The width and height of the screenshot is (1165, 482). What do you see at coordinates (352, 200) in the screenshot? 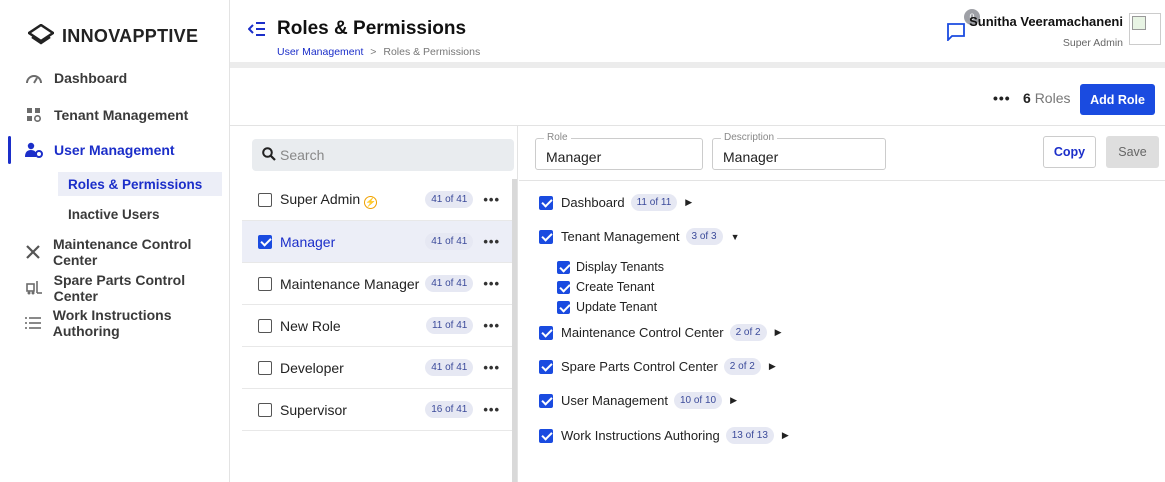
I see `role-name-wrap: Super Admin ⚡` at bounding box center [352, 200].